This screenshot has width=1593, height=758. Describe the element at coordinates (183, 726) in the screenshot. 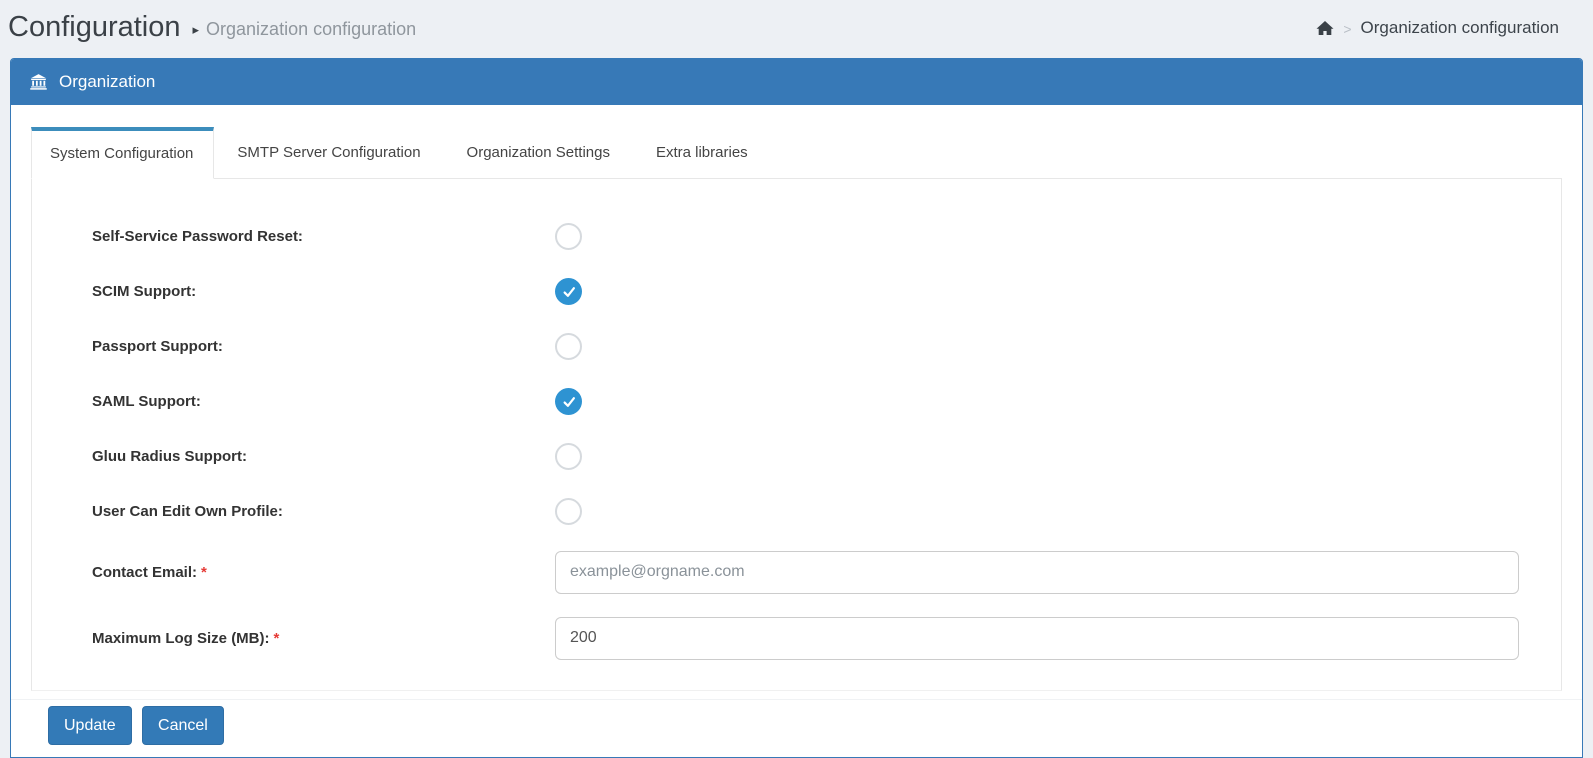

I see `cancel-button: Cancel` at that location.